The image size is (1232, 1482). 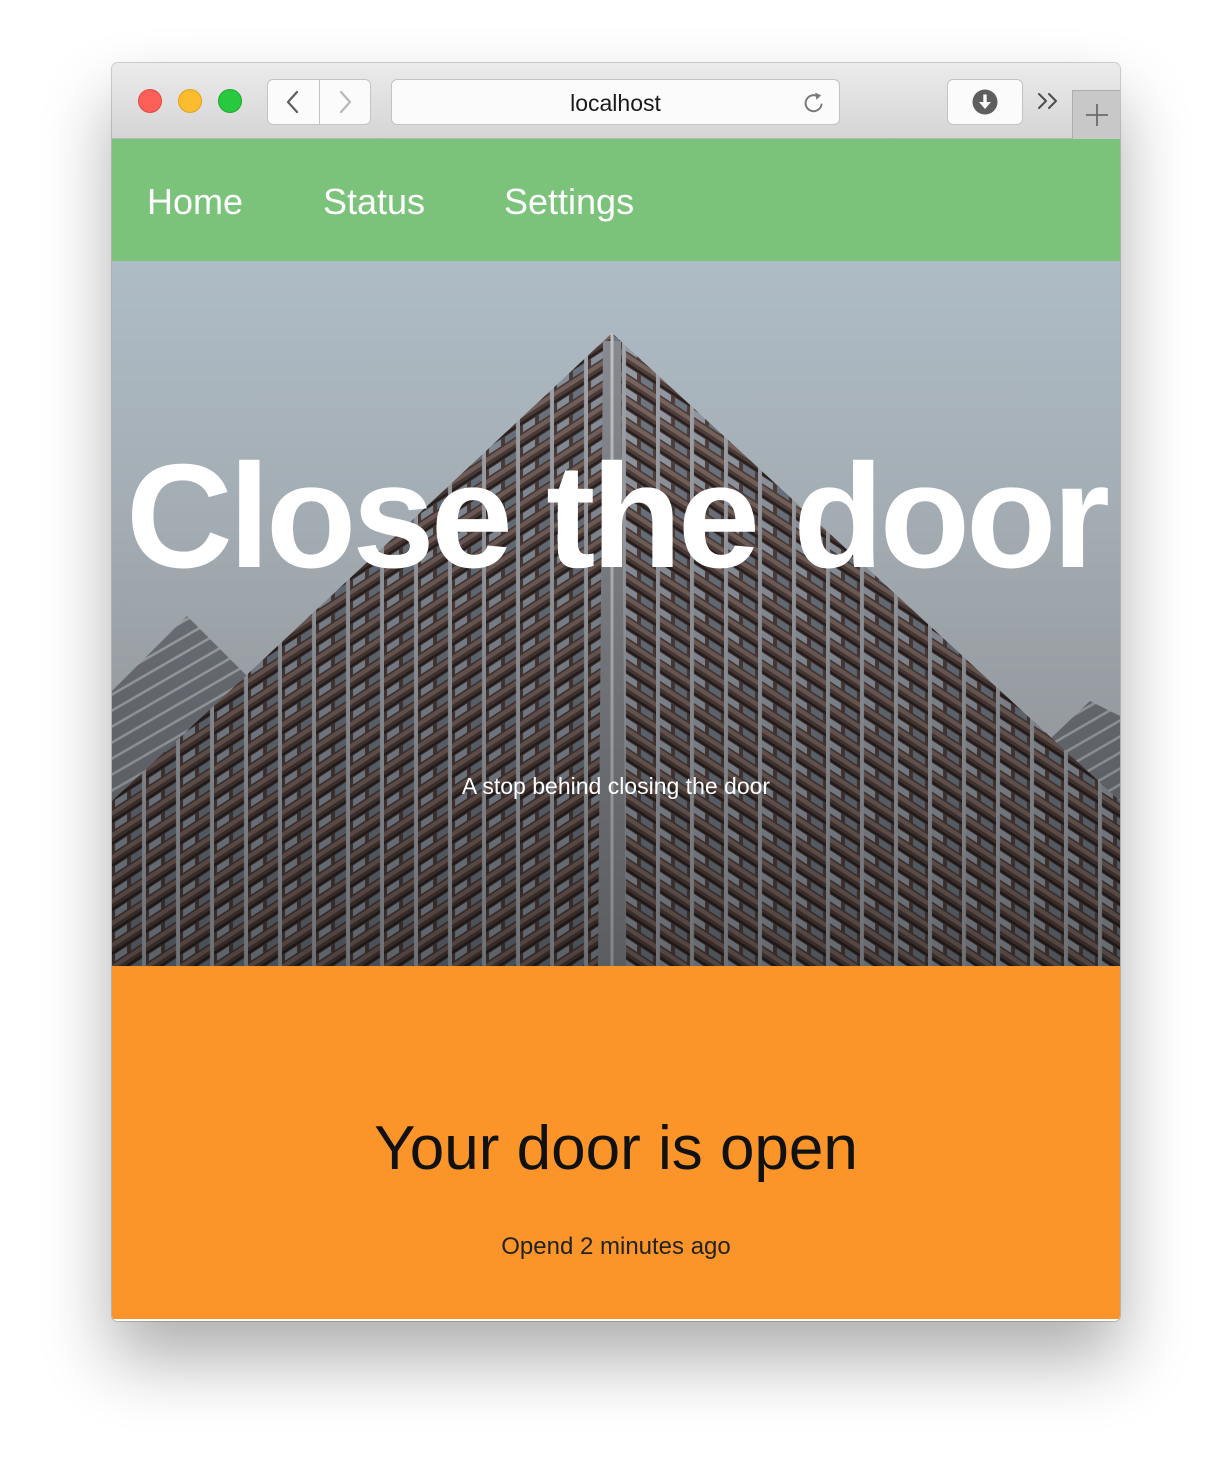 I want to click on nav-link-home: Home, so click(x=195, y=202).